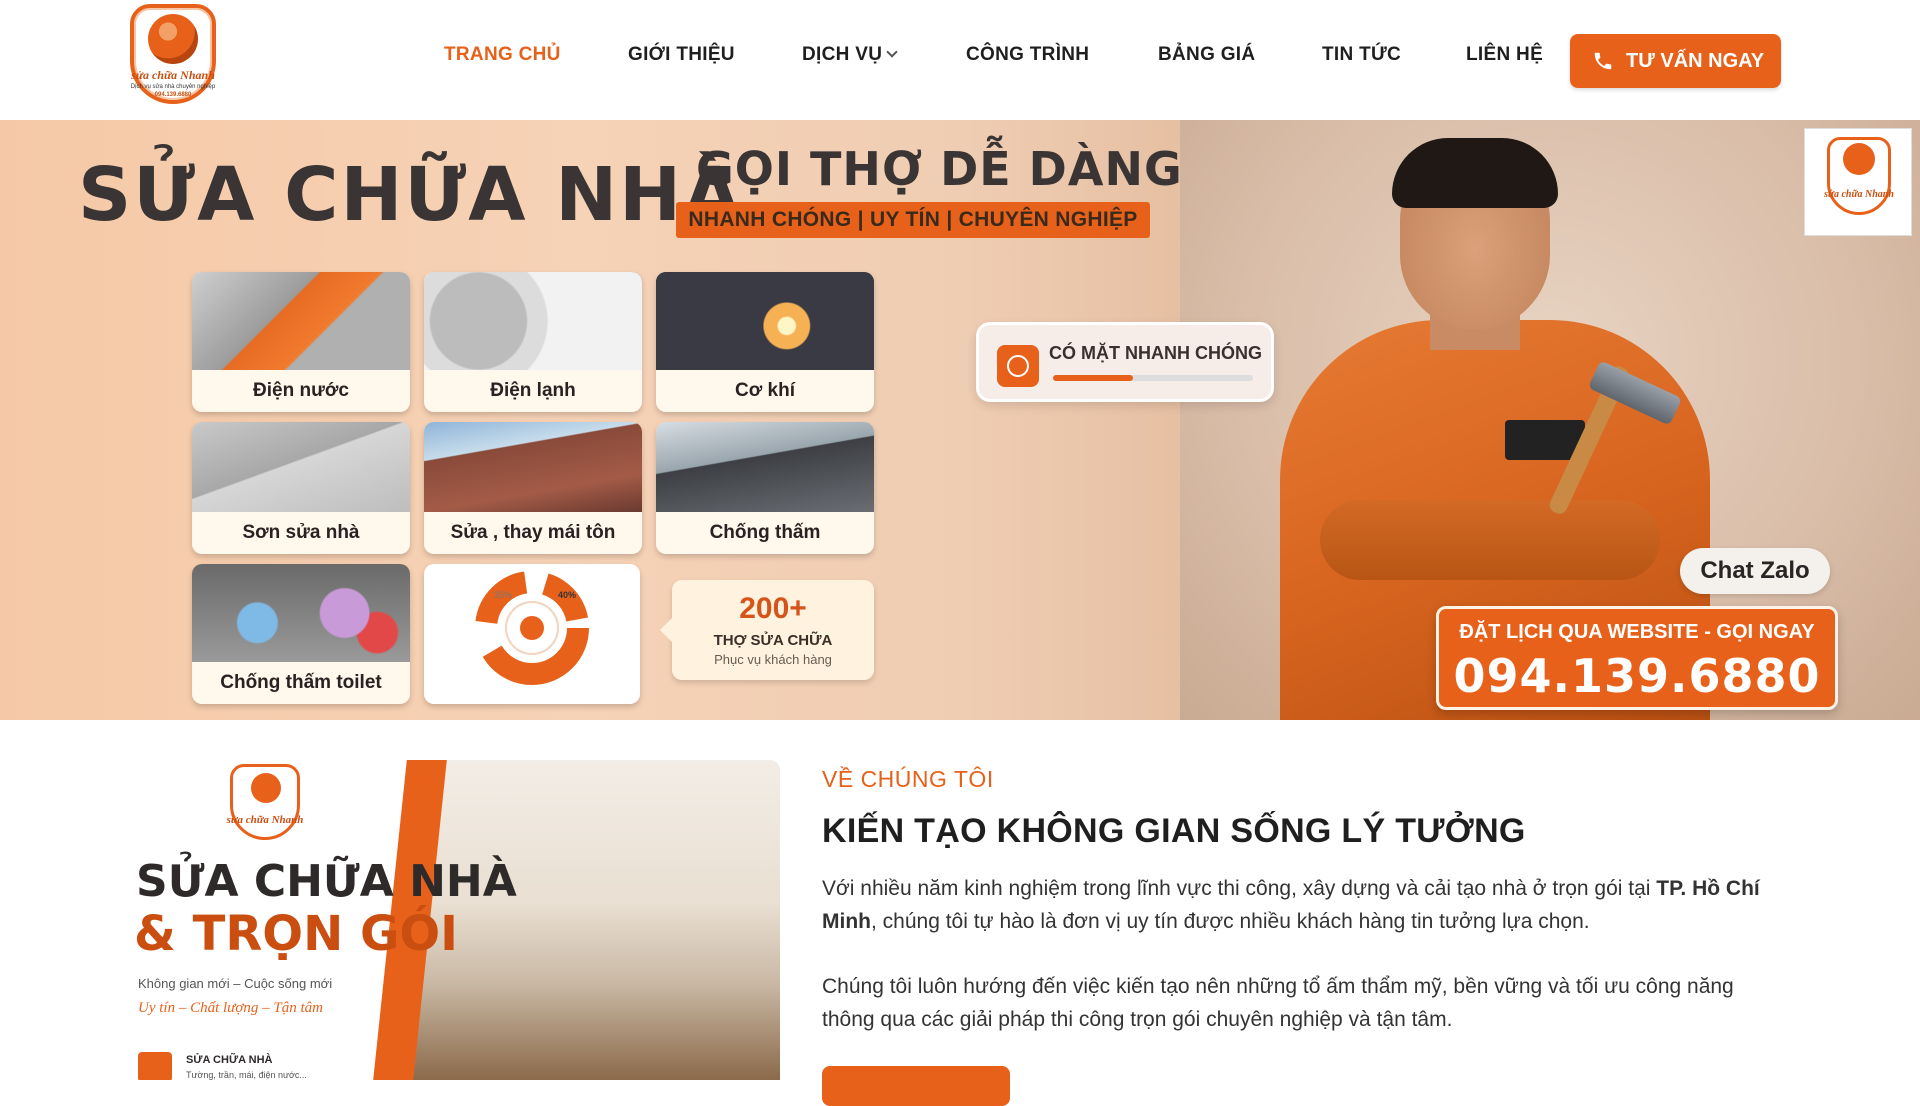 The height and width of the screenshot is (1106, 1920). I want to click on service-tile-son-sua-nha: Sơn sửa nhà, so click(301, 488).